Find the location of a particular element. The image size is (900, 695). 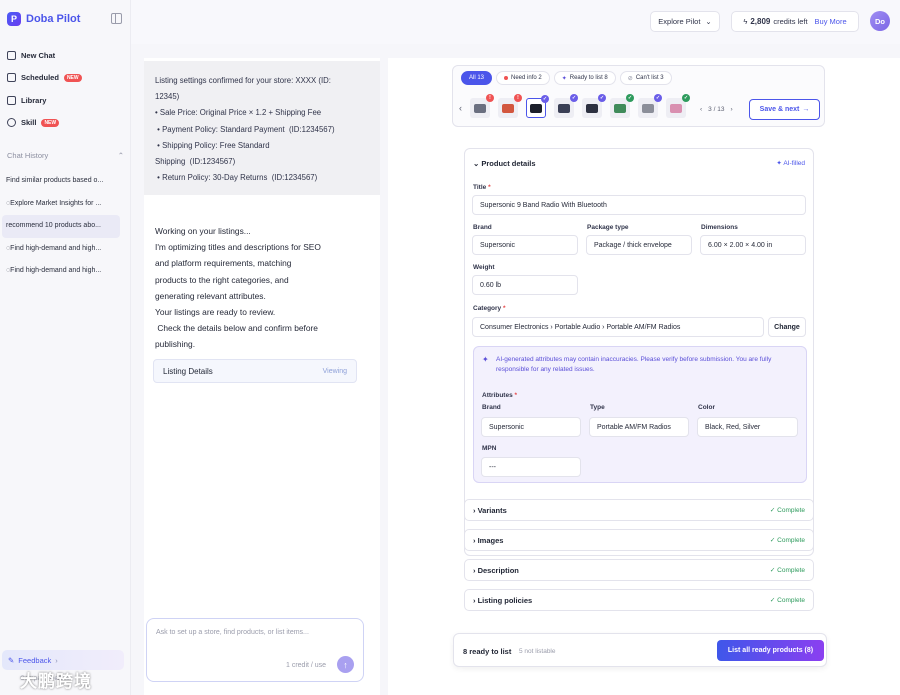

section-label: Listing policies is located at coordinates (505, 600).